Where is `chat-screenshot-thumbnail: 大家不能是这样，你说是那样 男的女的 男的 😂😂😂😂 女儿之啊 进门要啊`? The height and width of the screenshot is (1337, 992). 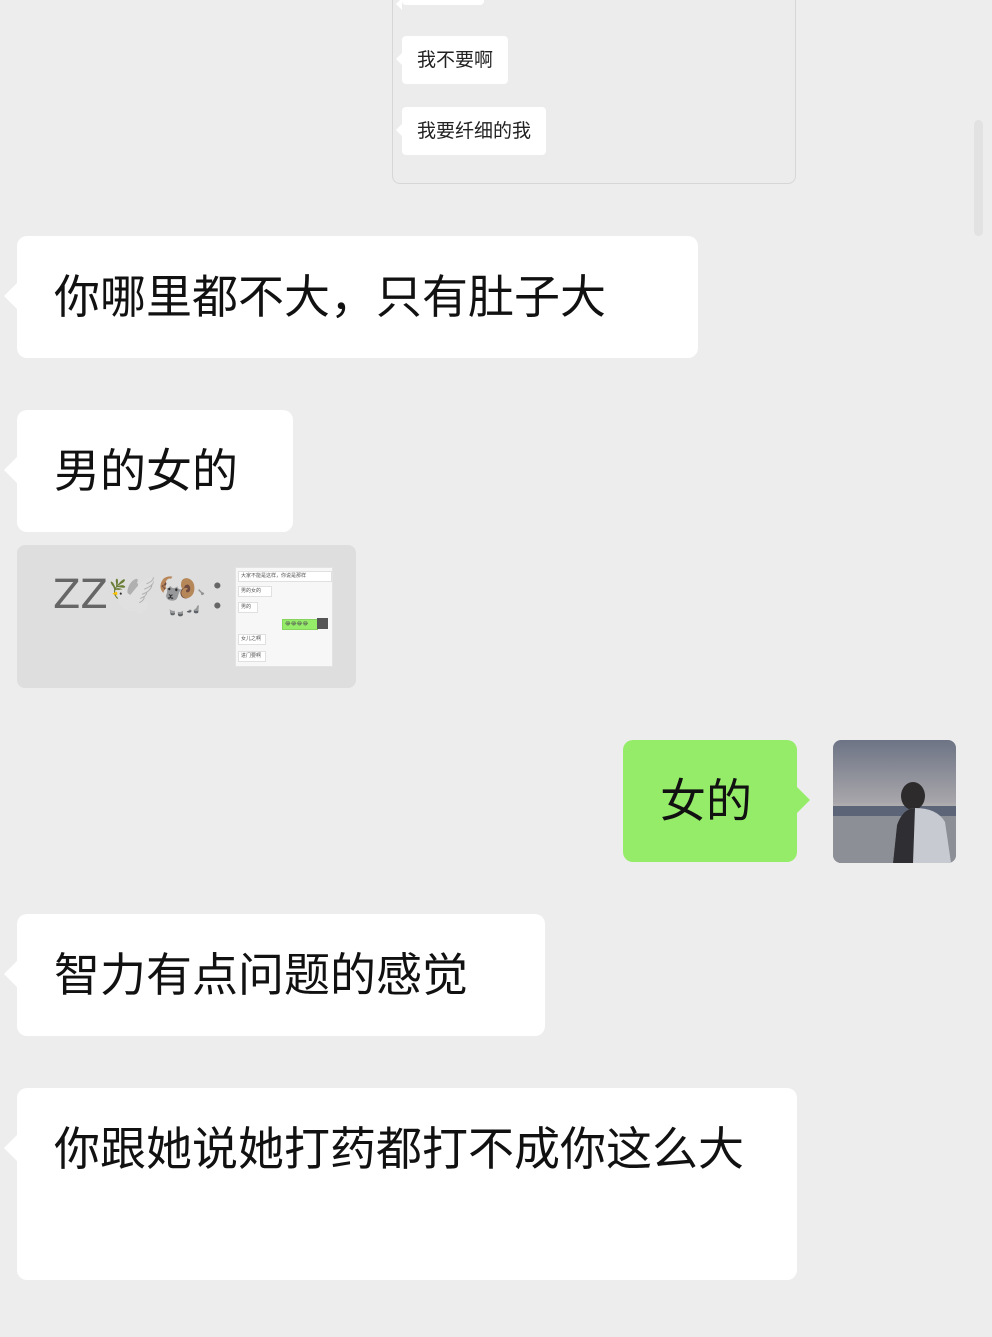
chat-screenshot-thumbnail: 大家不能是这样，你说是那样 男的女的 男的 😂😂😂😂 女儿之啊 进门要啊 is located at coordinates (284, 617).